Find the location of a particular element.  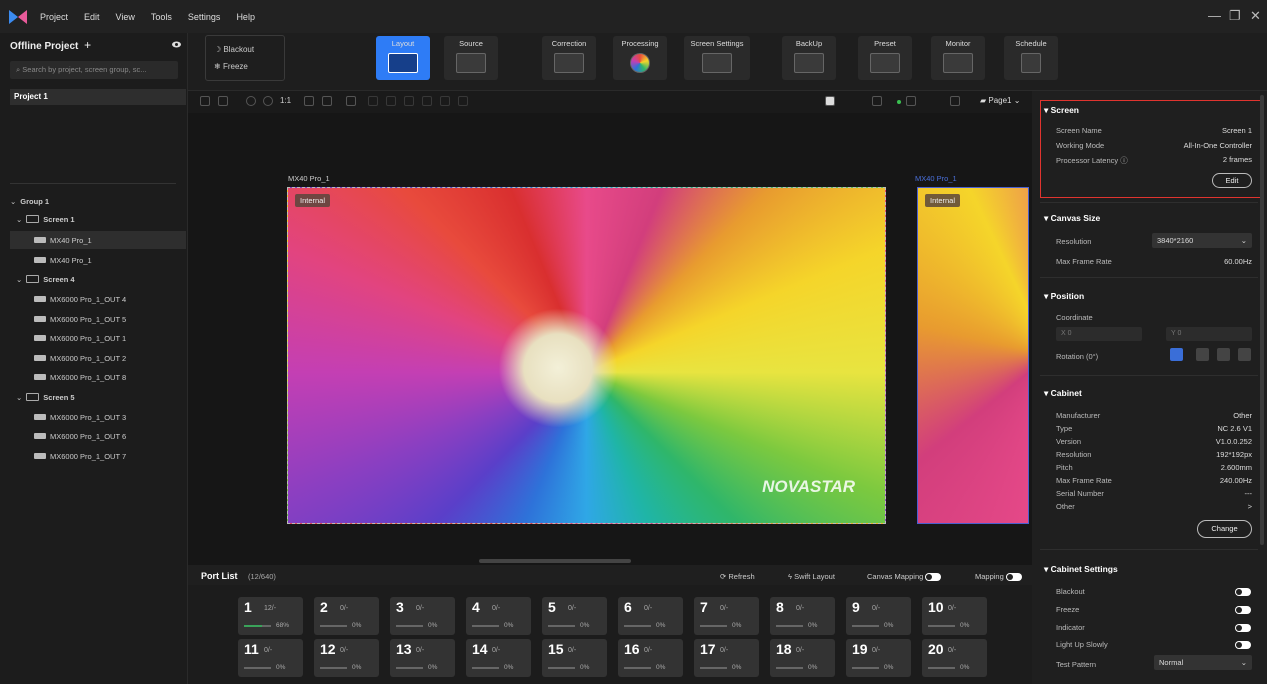

blackout-toggle is located at coordinates (1243, 592).